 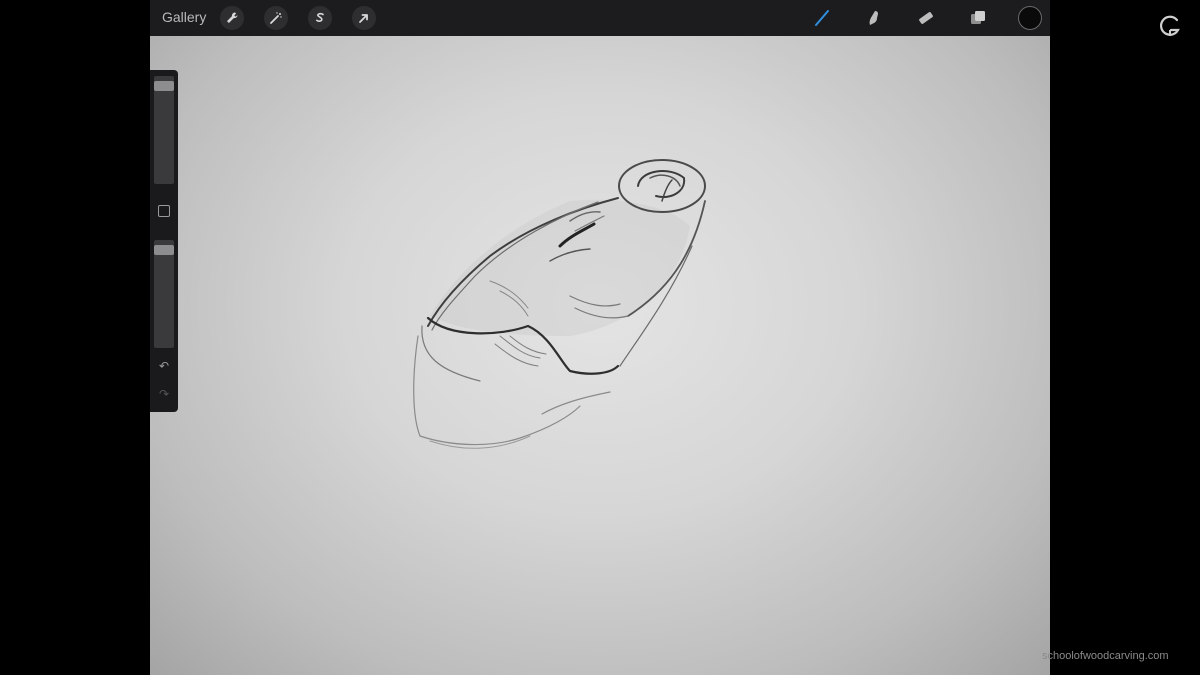 I want to click on wrench-icon, so click(x=232, y=17).